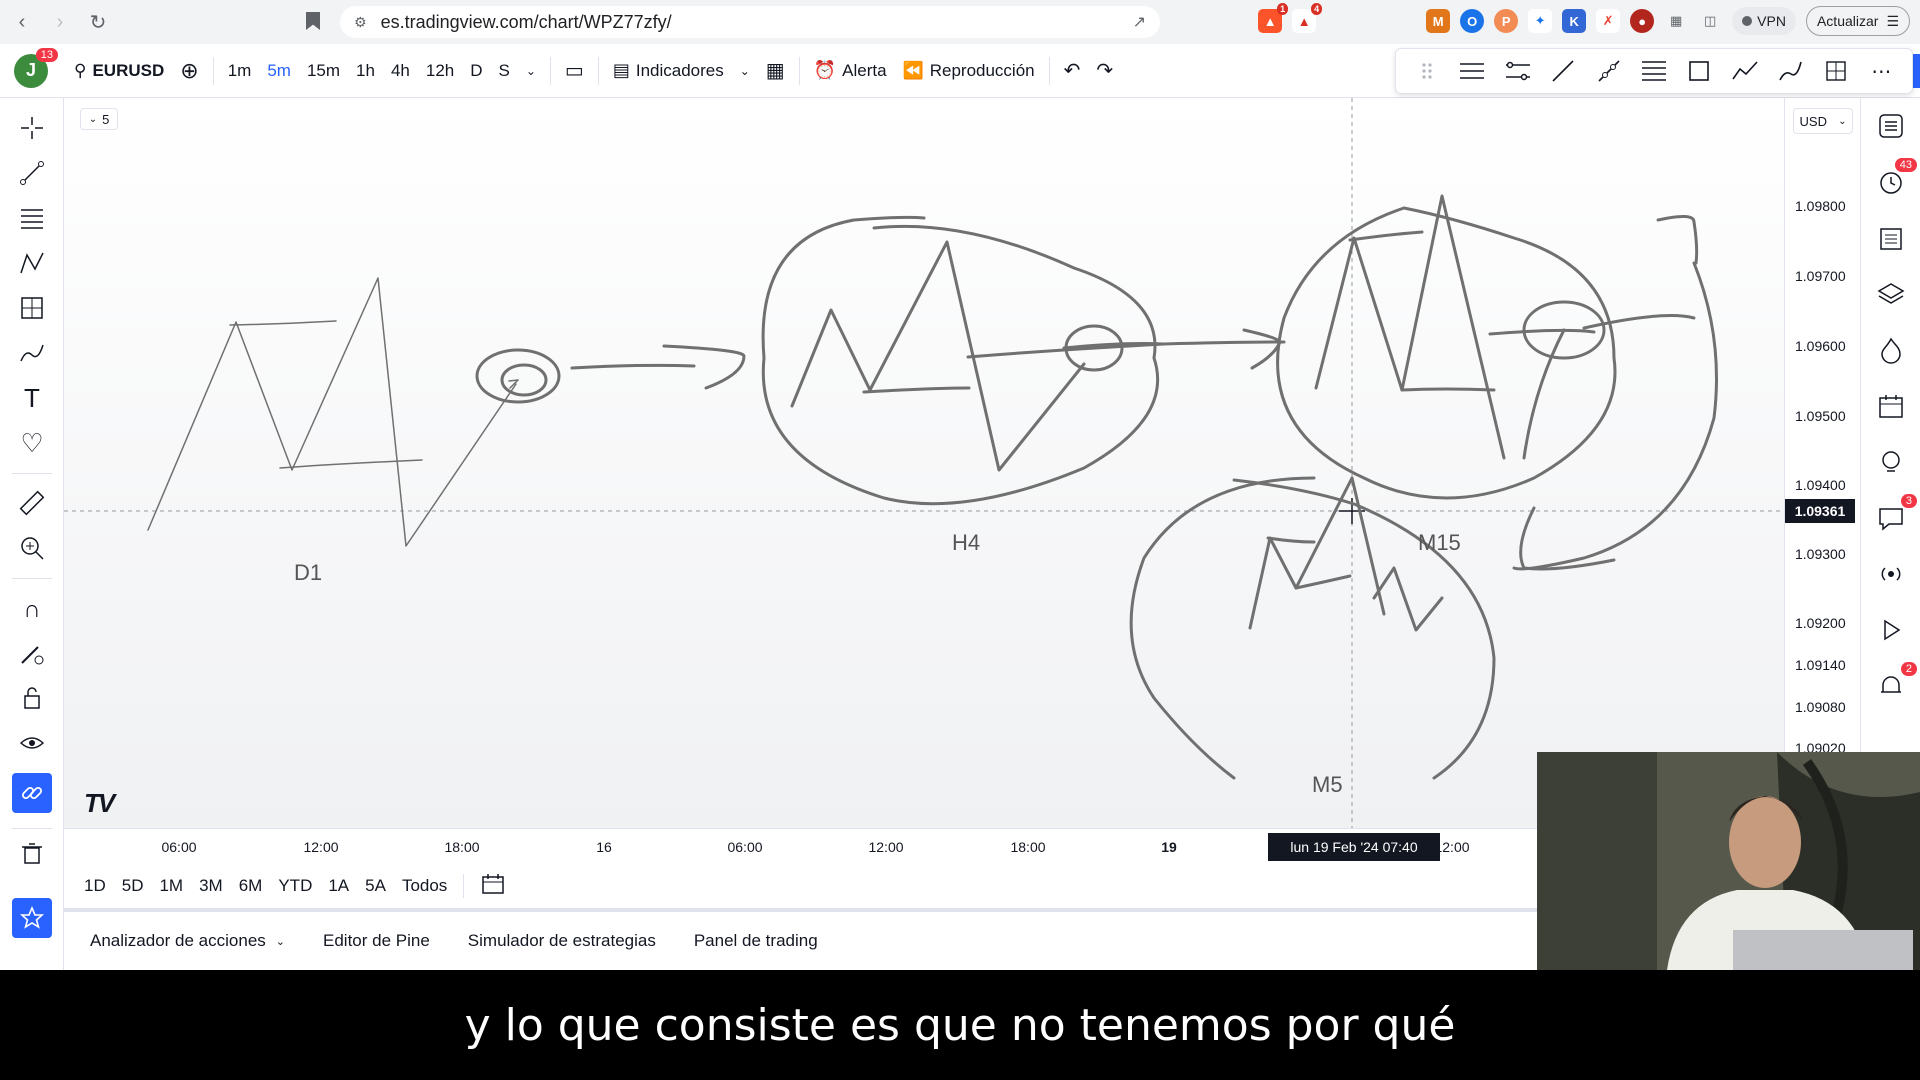  What do you see at coordinates (493, 886) in the screenshot?
I see `go-to-date-icon` at bounding box center [493, 886].